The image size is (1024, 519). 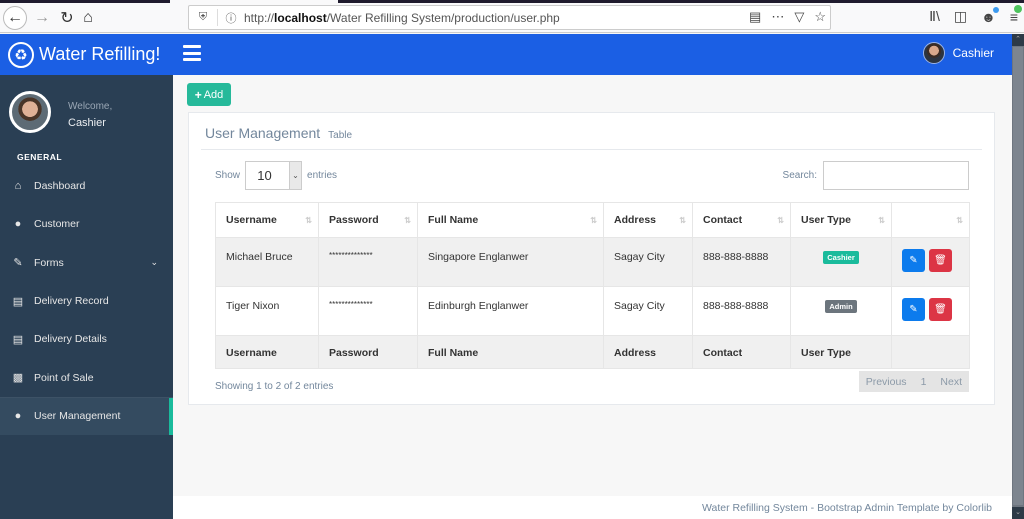 I want to click on user-menu-name: Cashier, so click(x=973, y=53).